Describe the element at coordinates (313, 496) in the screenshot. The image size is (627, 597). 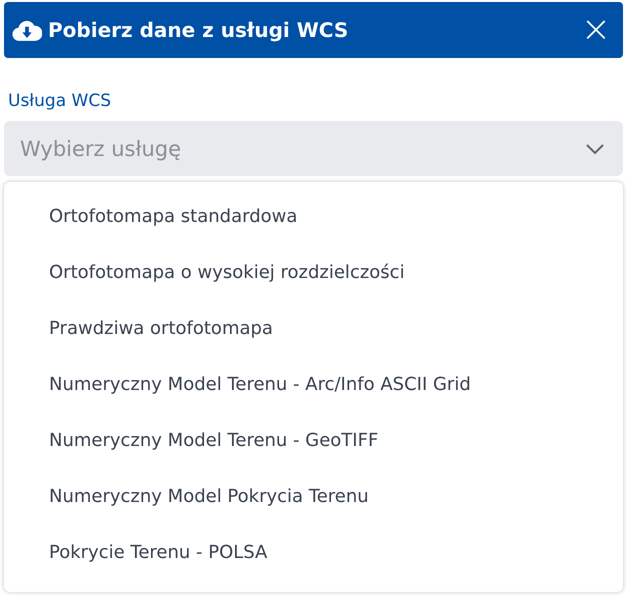
I see `dropdown-option: Numeryczny Model Pokrycia Terenu` at that location.